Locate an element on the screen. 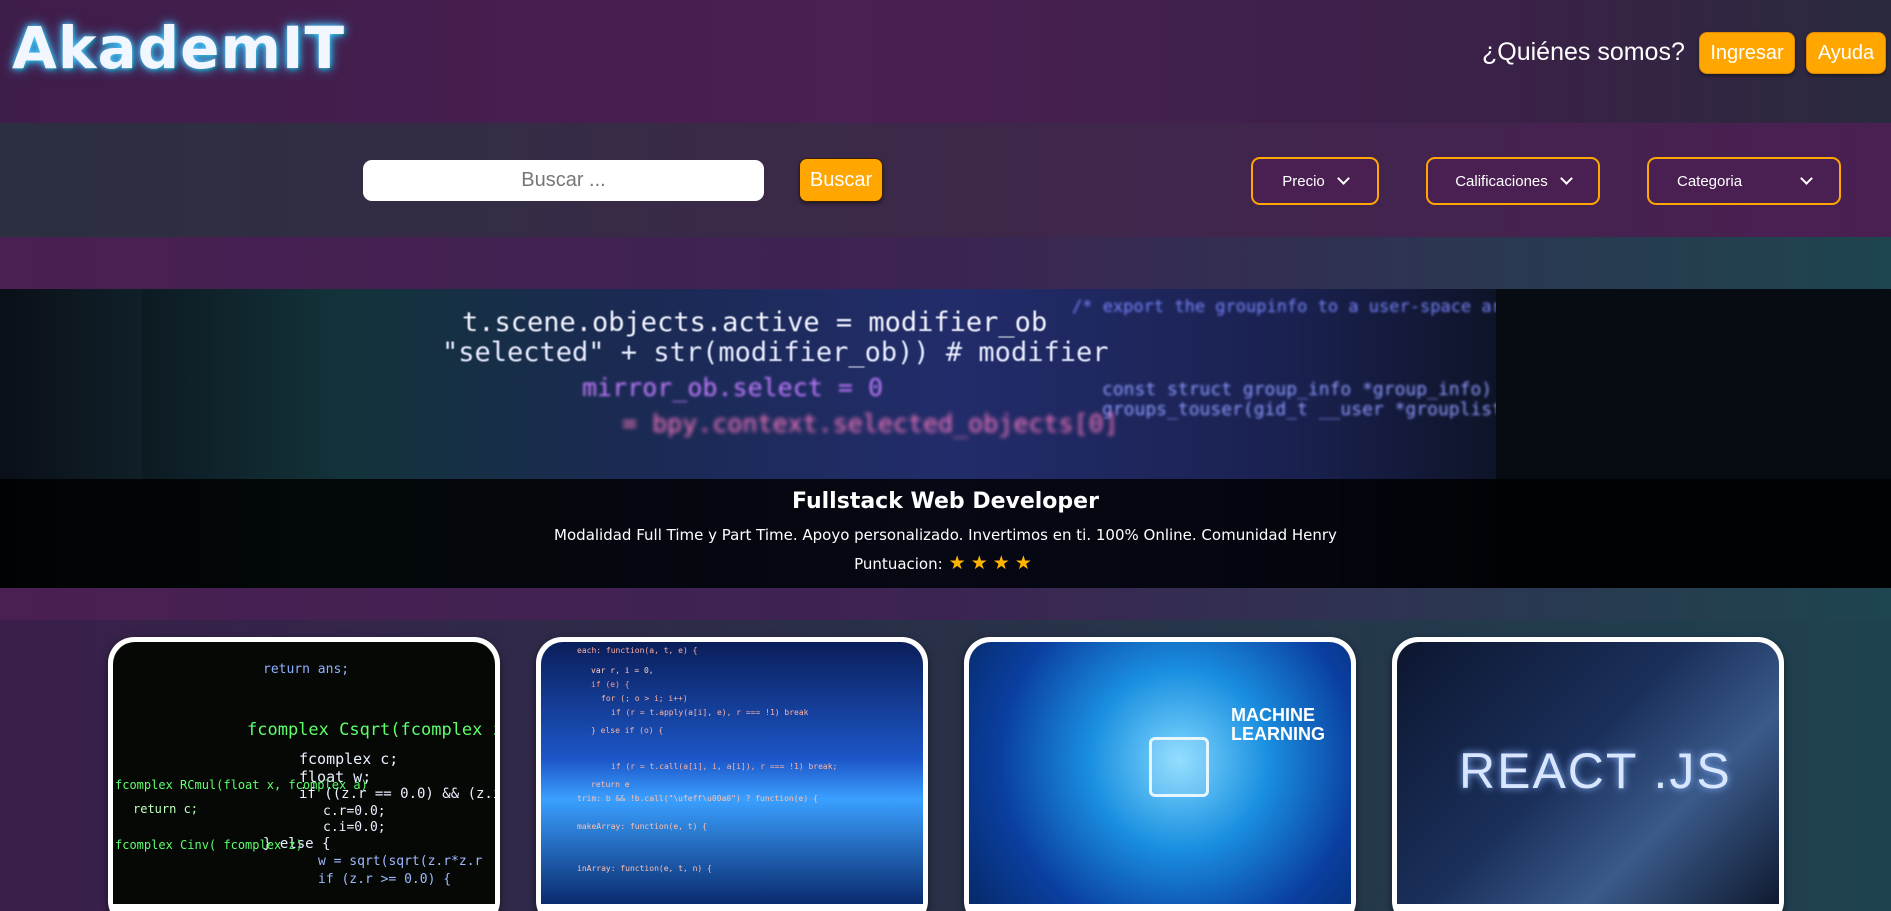 This screenshot has height=911, width=1891. code-line: if (e) { is located at coordinates (610, 684).